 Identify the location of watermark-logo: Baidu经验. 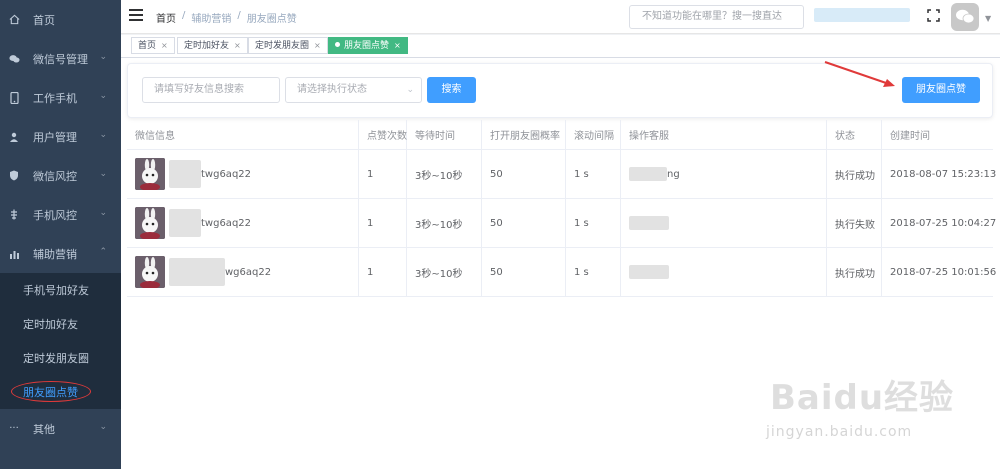
(862, 398).